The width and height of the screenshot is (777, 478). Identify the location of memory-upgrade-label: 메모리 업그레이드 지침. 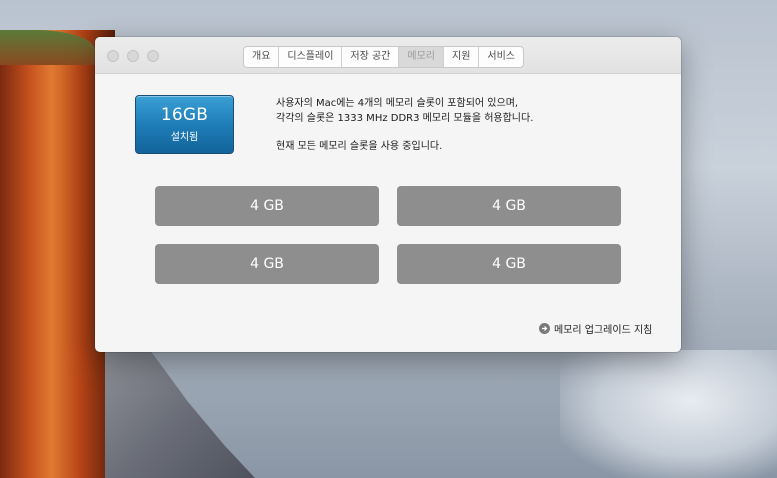
(603, 330).